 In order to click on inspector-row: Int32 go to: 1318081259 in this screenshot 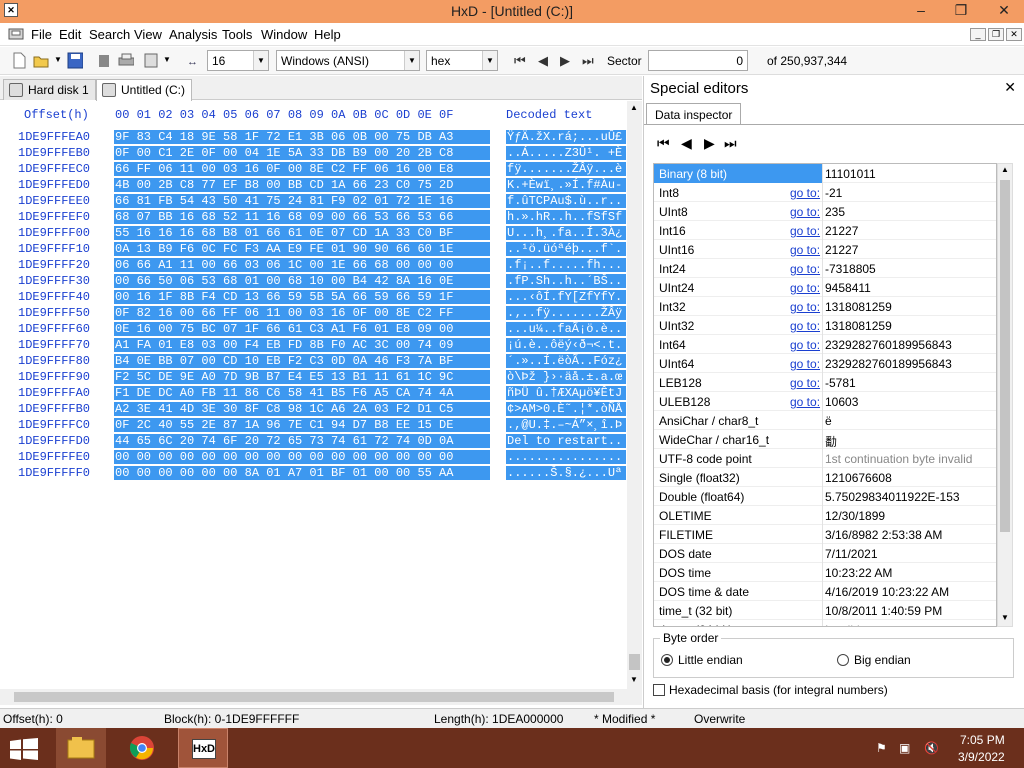, I will do `click(825, 306)`.